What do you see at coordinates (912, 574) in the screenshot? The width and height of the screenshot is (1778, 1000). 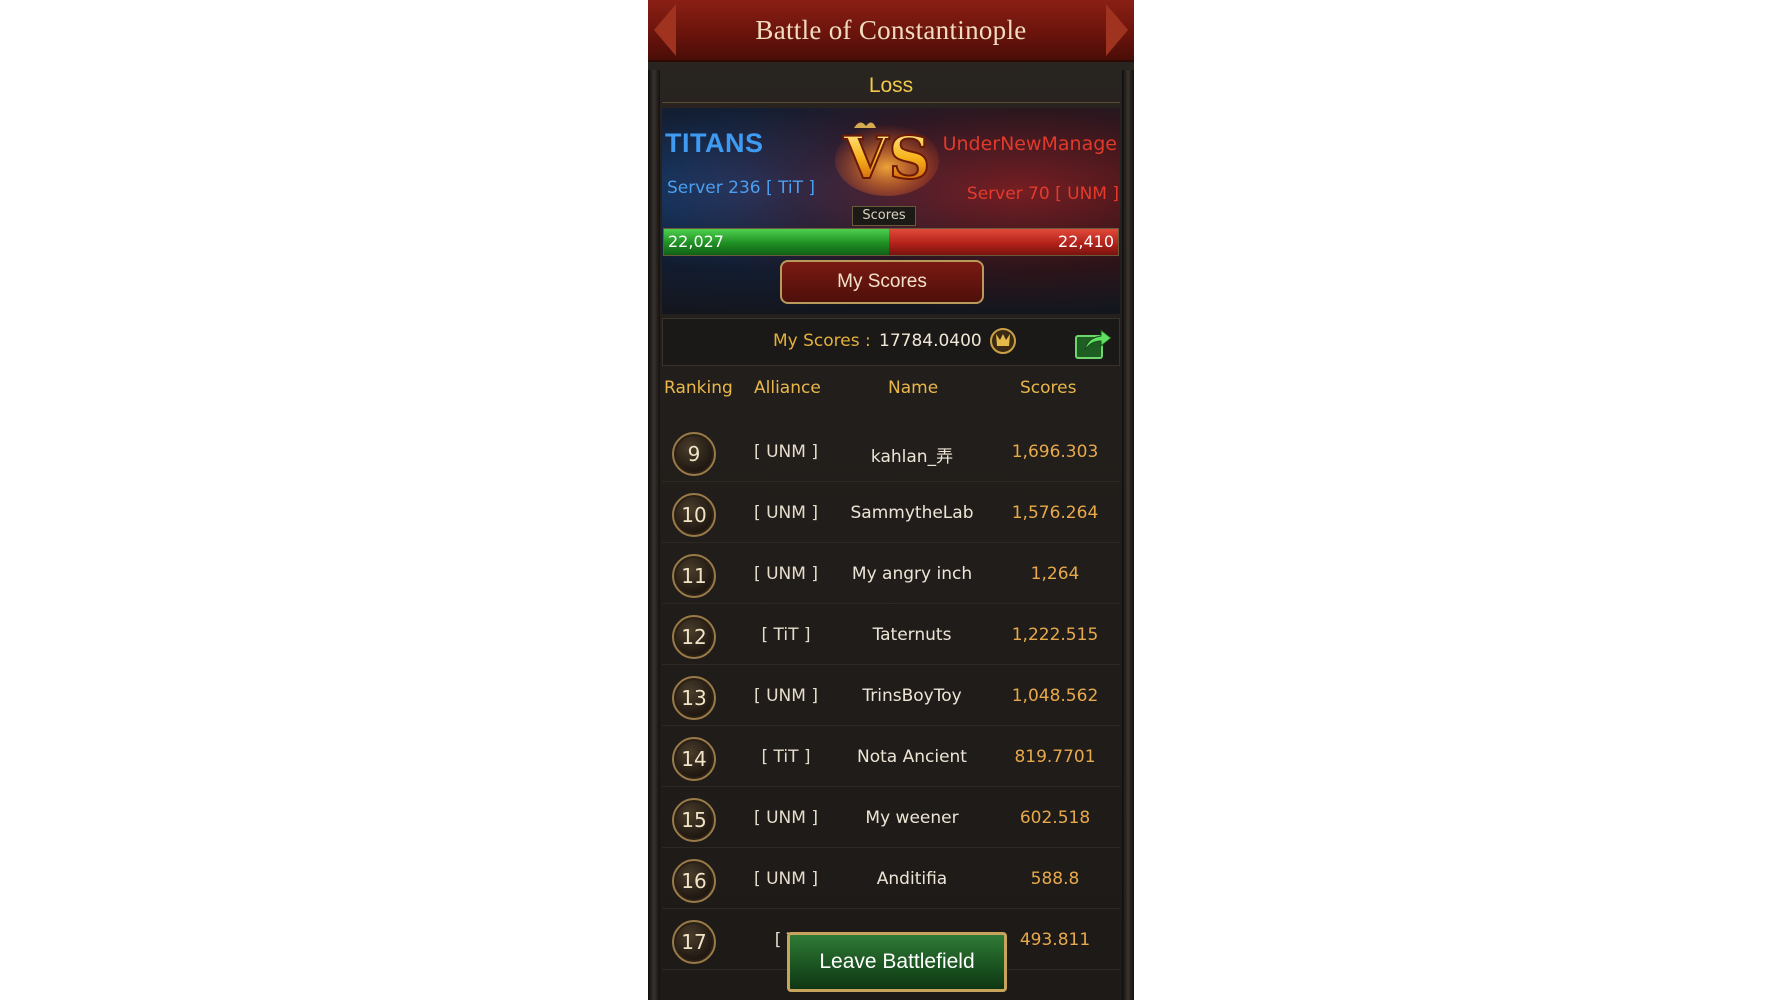 I see `name-cell: My angry inch` at bounding box center [912, 574].